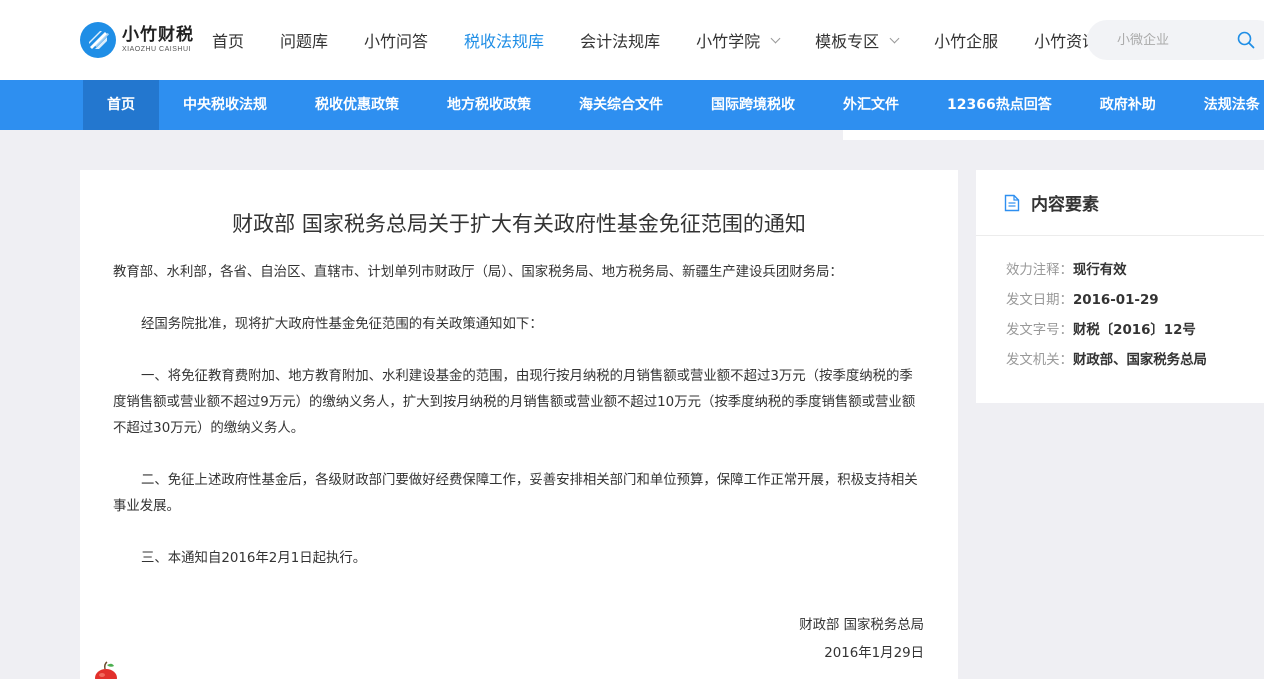 The height and width of the screenshot is (679, 1264). Describe the element at coordinates (1099, 270) in the screenshot. I see `element-value: 现行有效` at that location.